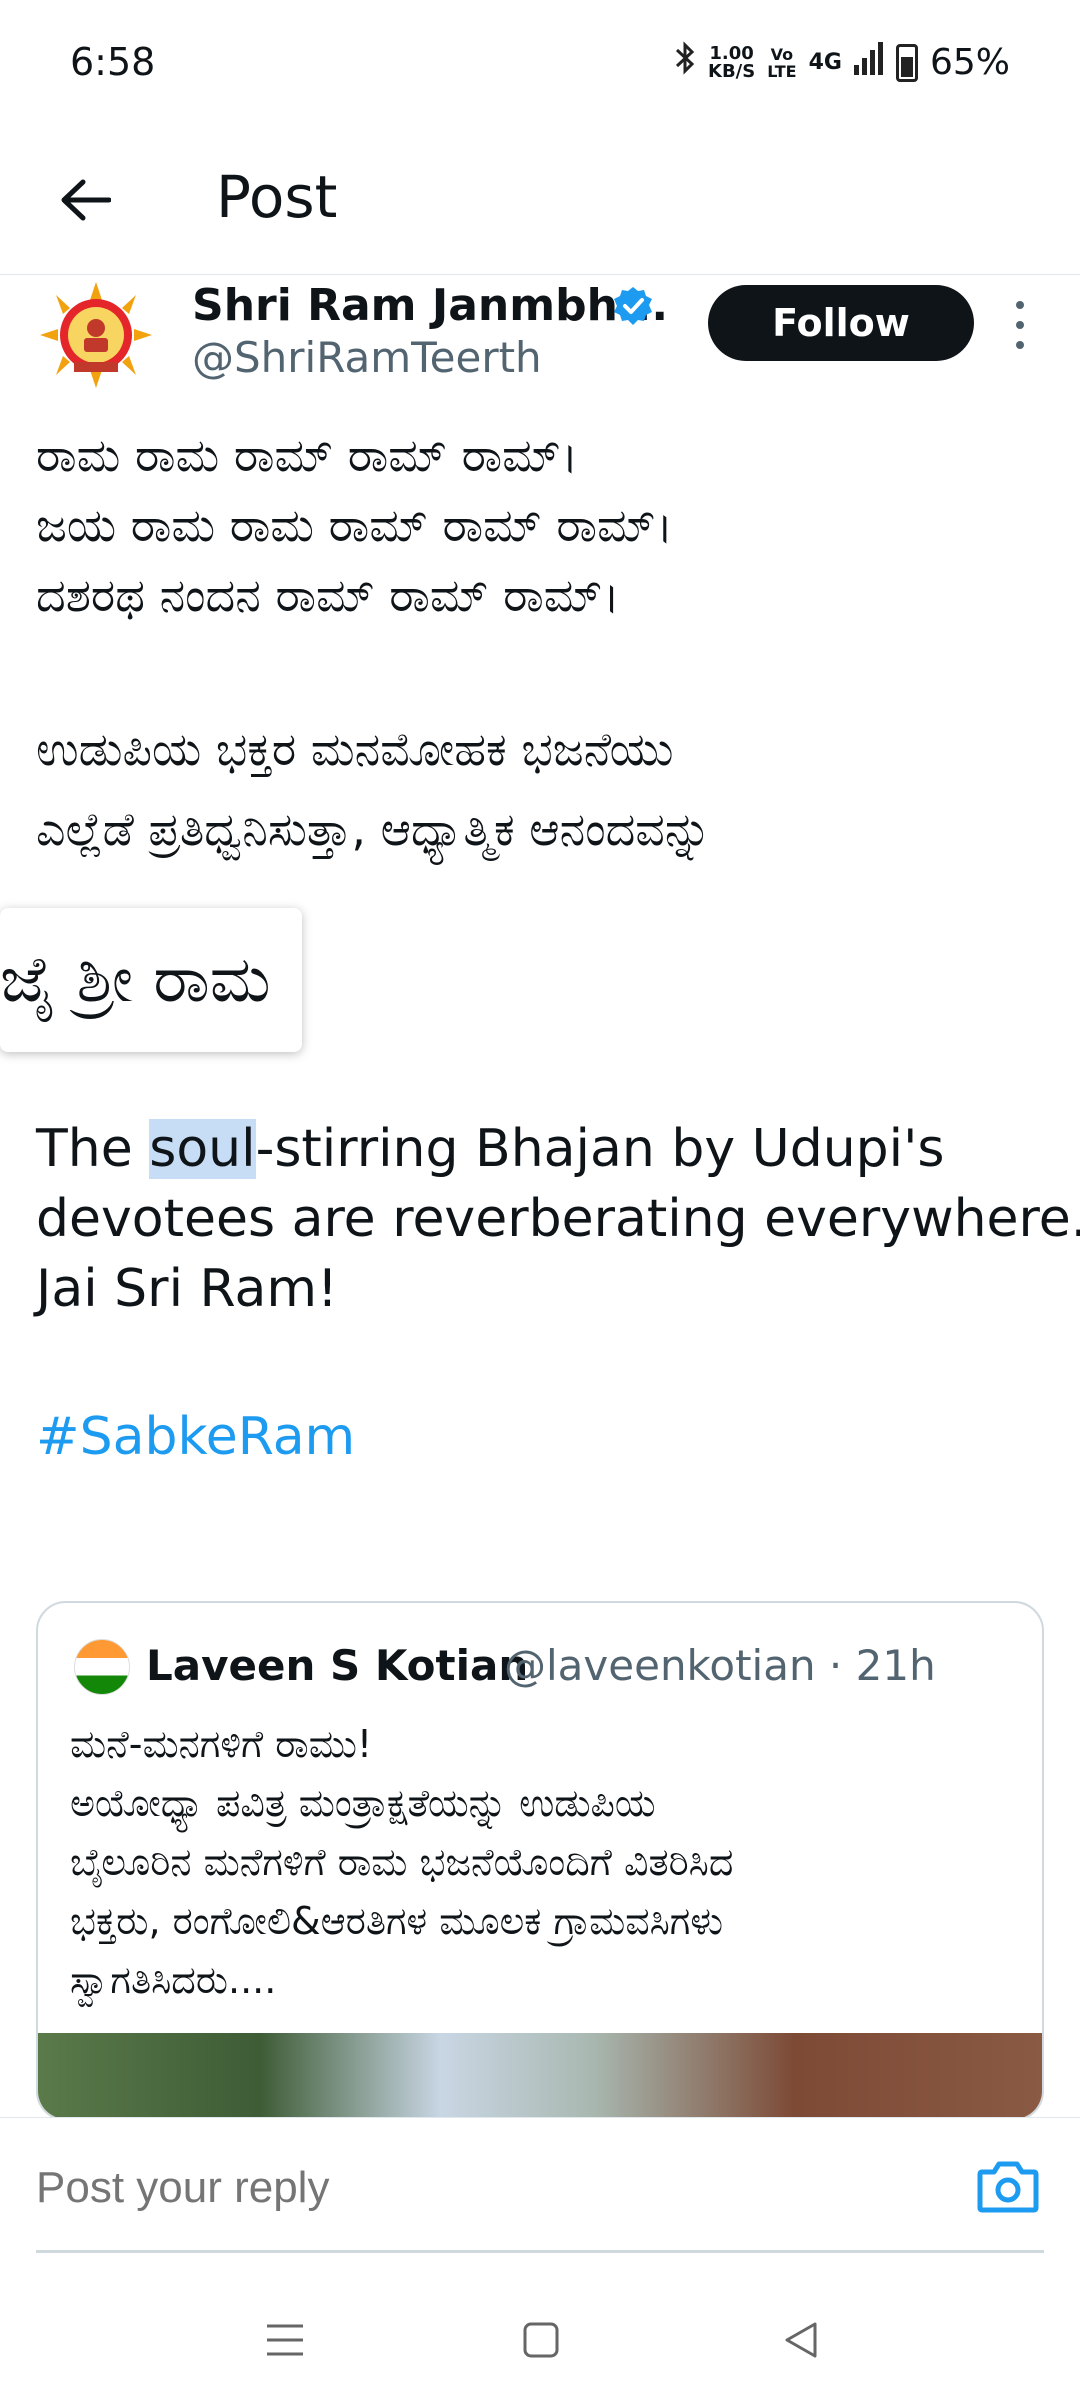 The image size is (1080, 2400). What do you see at coordinates (102, 1667) in the screenshot?
I see `quoted-author-avatar` at bounding box center [102, 1667].